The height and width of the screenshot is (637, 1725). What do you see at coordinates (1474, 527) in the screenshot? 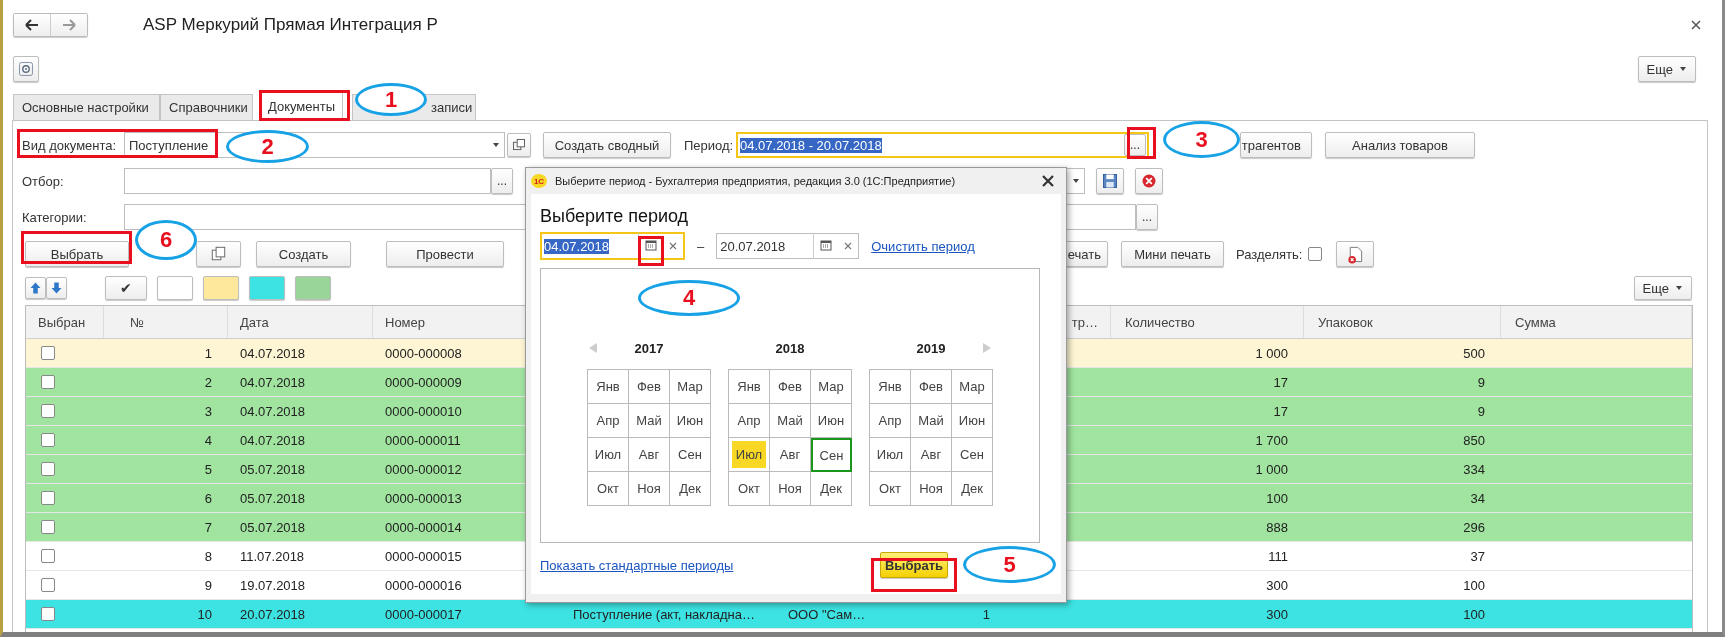
I see `table-cell: 296` at bounding box center [1474, 527].